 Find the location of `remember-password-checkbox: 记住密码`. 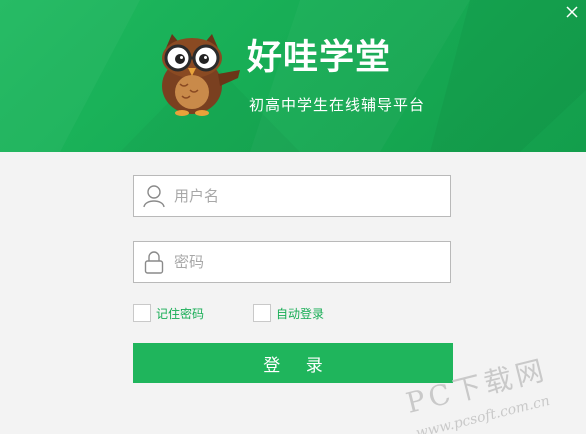

remember-password-checkbox: 记住密码 is located at coordinates (168, 313).